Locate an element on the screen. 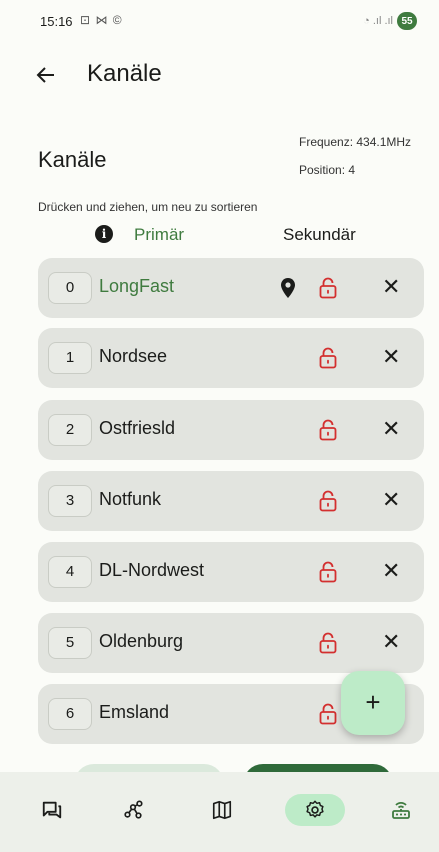 The width and height of the screenshot is (439, 852). channel-index: 6 is located at coordinates (70, 714).